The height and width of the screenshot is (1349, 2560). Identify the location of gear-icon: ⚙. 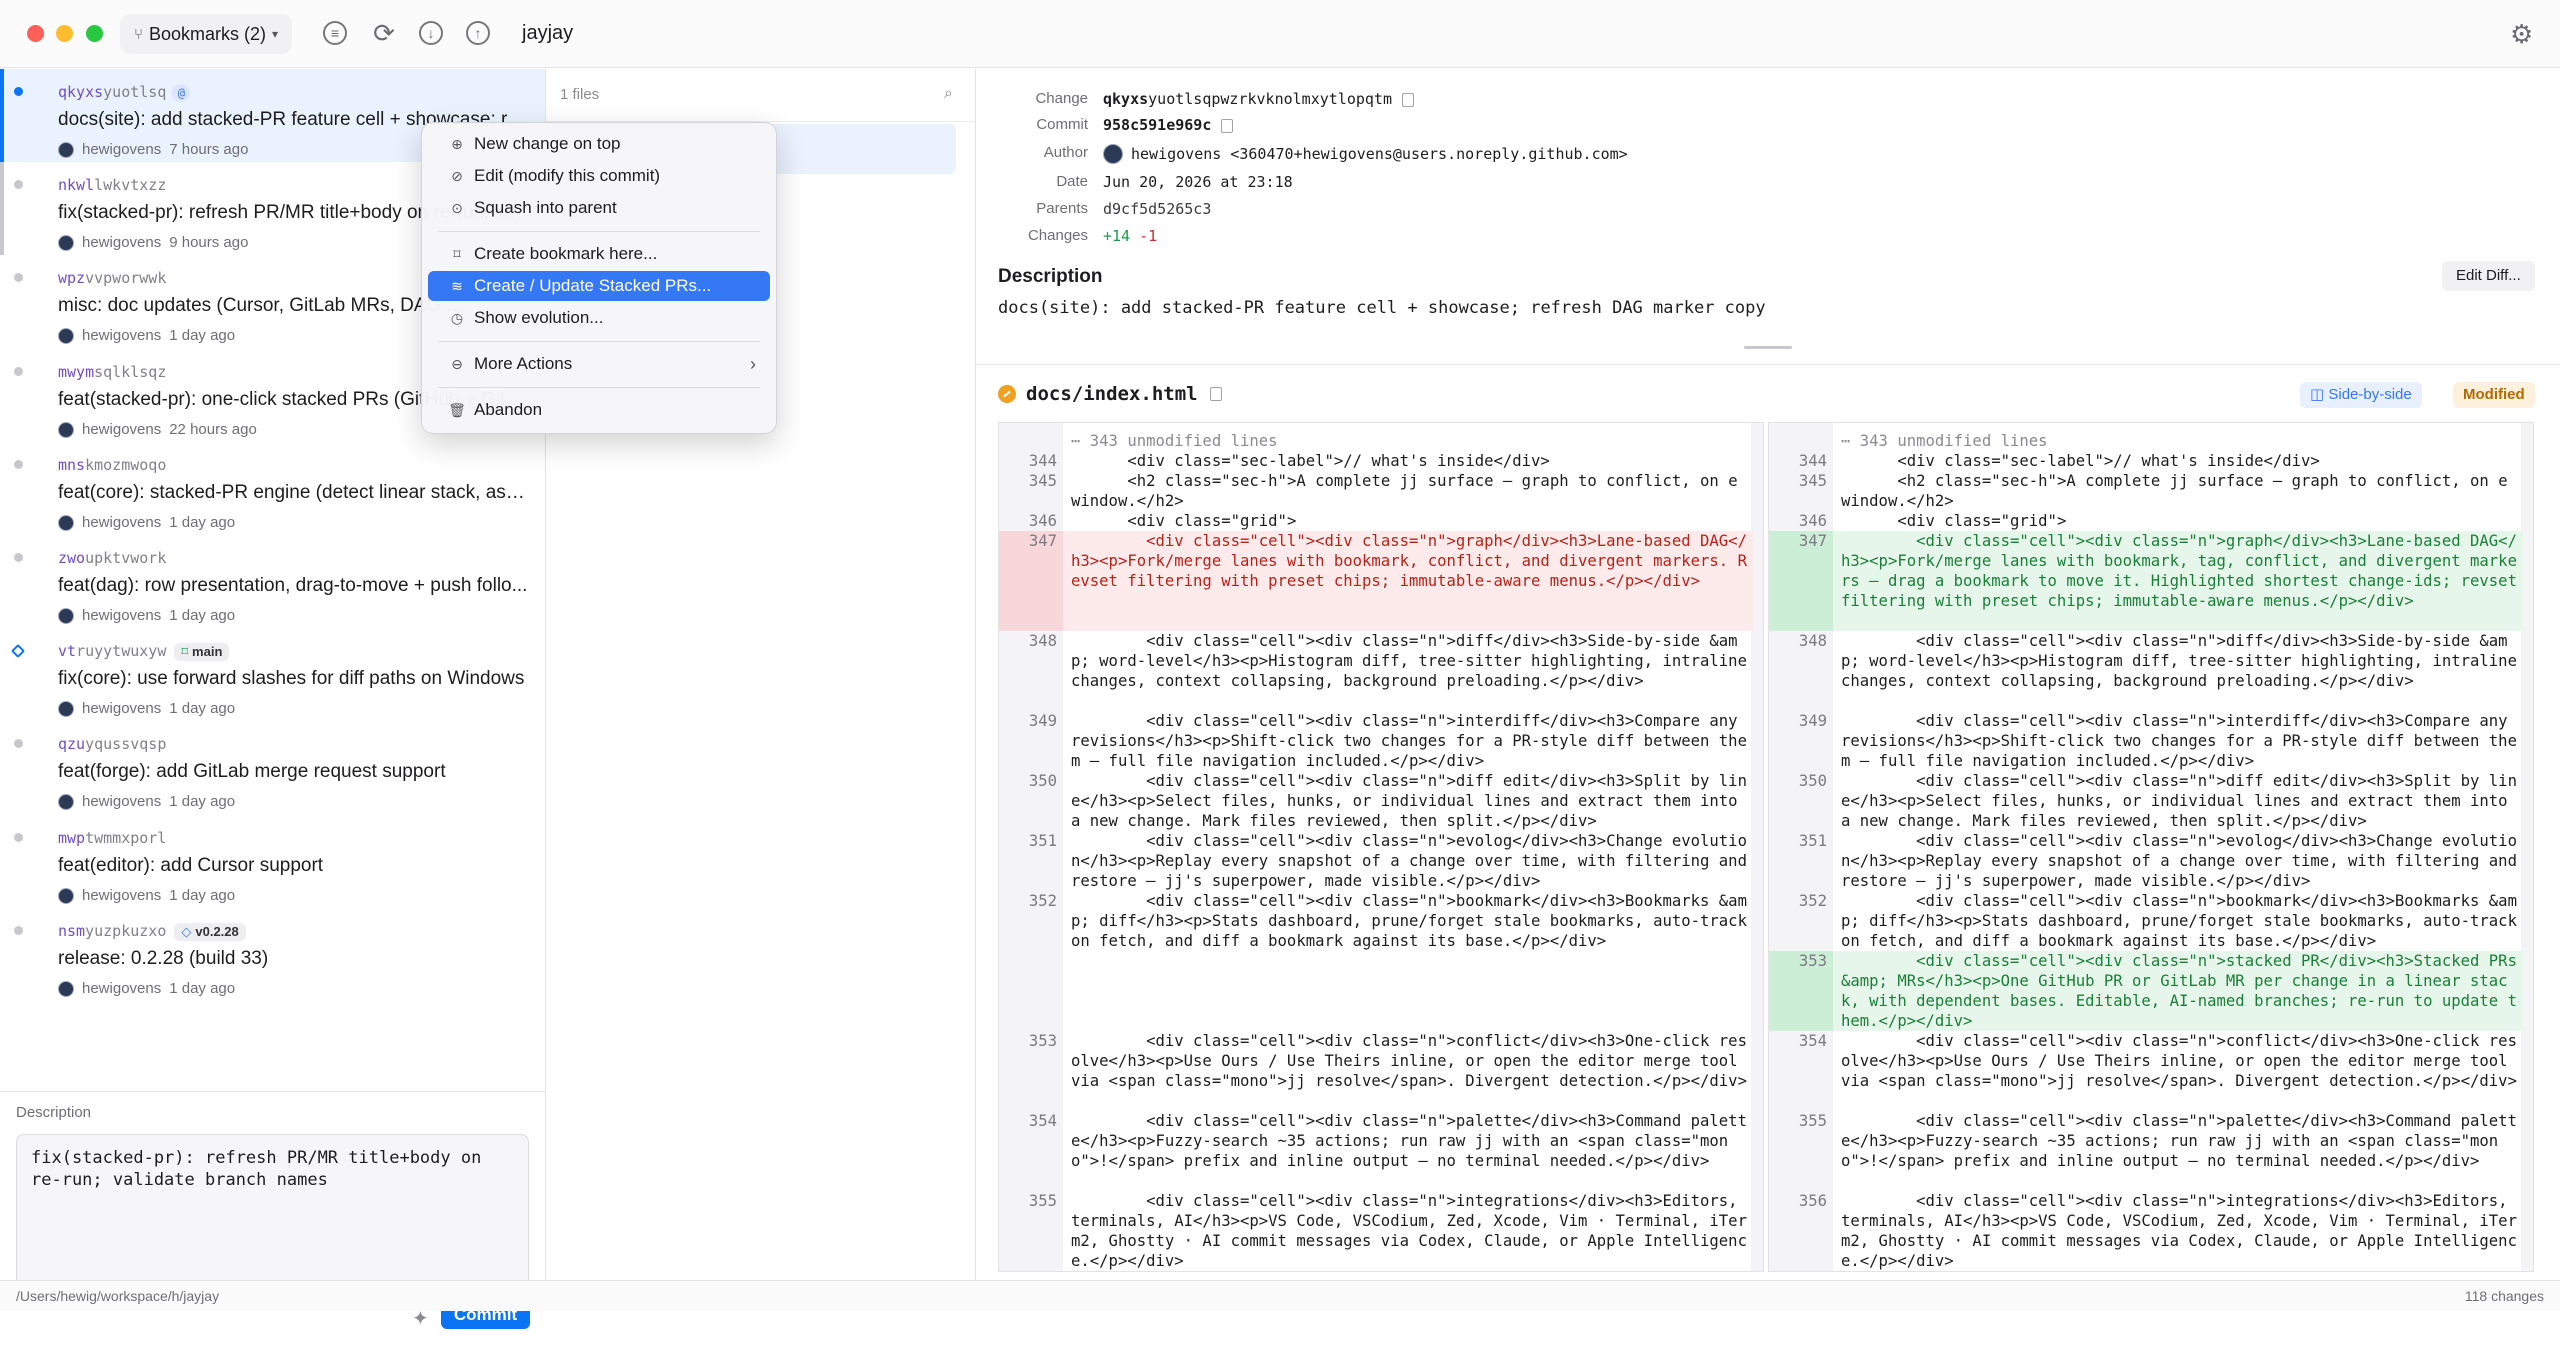
(2521, 34).